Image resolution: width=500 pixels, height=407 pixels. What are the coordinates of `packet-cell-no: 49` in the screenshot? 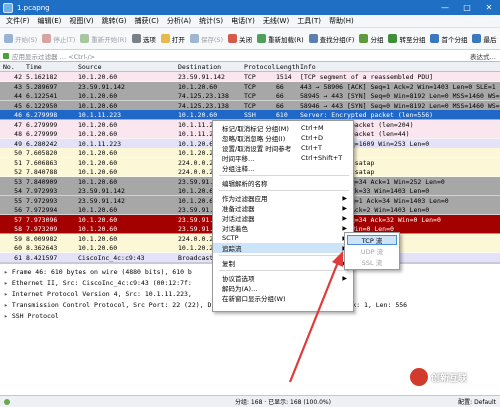 It's located at (18, 143).